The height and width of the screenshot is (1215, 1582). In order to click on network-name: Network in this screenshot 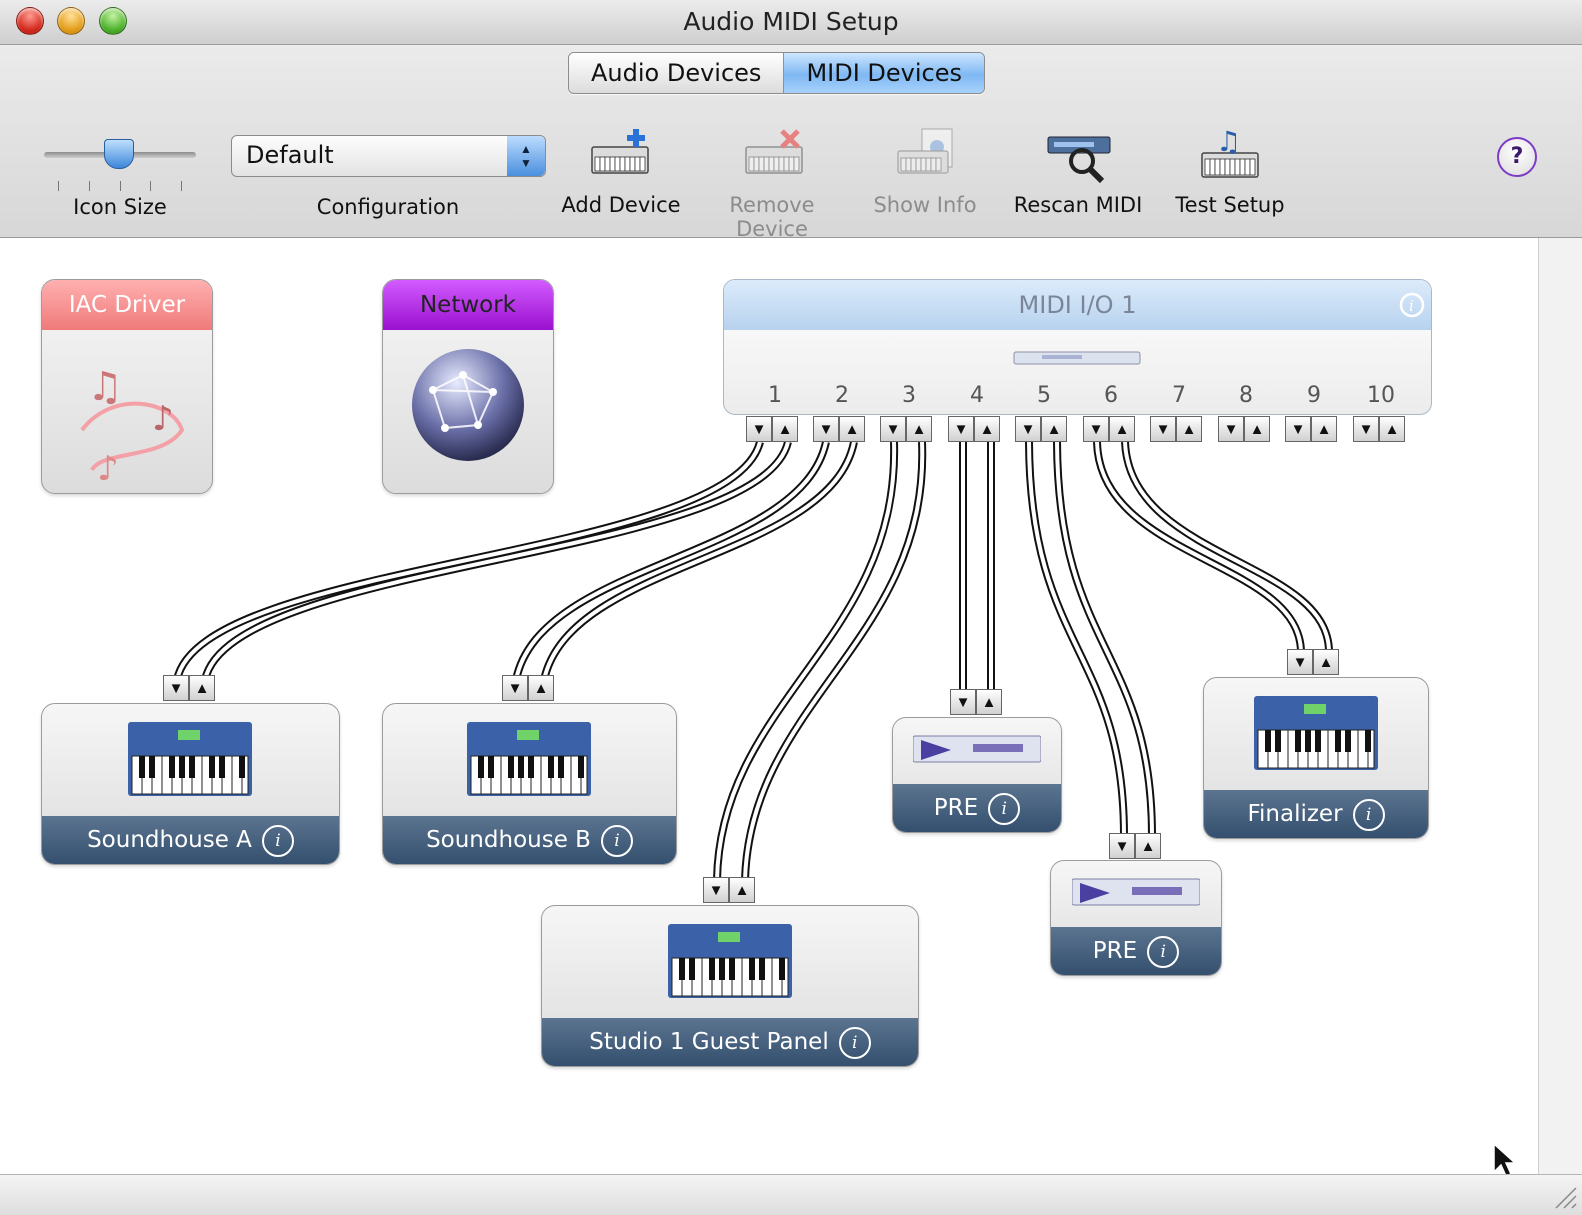, I will do `click(468, 305)`.